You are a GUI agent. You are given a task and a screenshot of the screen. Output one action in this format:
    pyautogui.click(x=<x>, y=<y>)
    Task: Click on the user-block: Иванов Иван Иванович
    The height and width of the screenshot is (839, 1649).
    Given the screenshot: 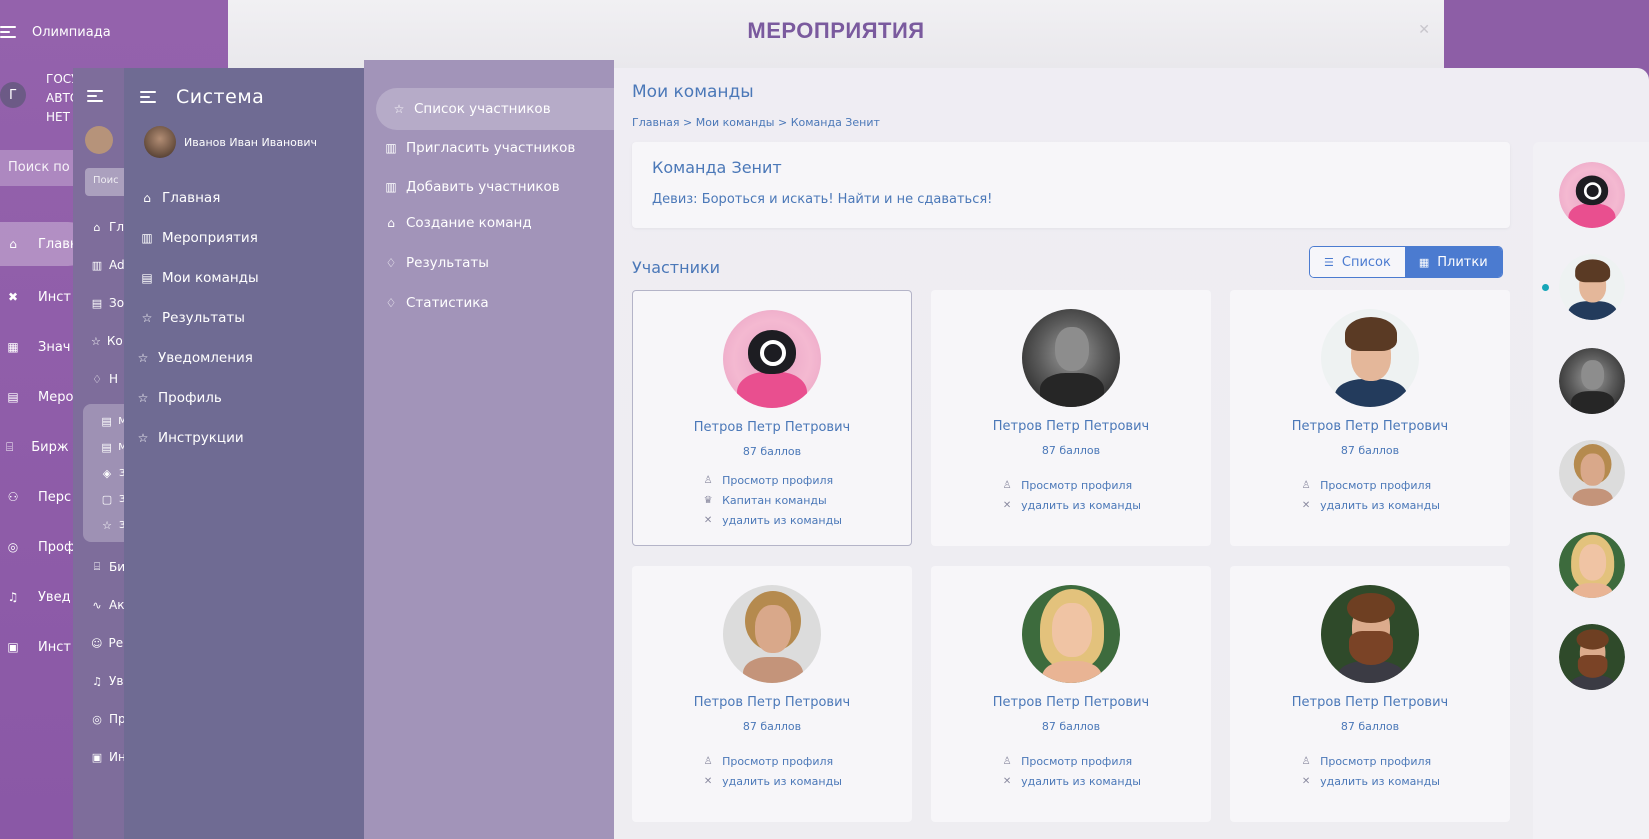 What is the action you would take?
    pyautogui.click(x=230, y=142)
    